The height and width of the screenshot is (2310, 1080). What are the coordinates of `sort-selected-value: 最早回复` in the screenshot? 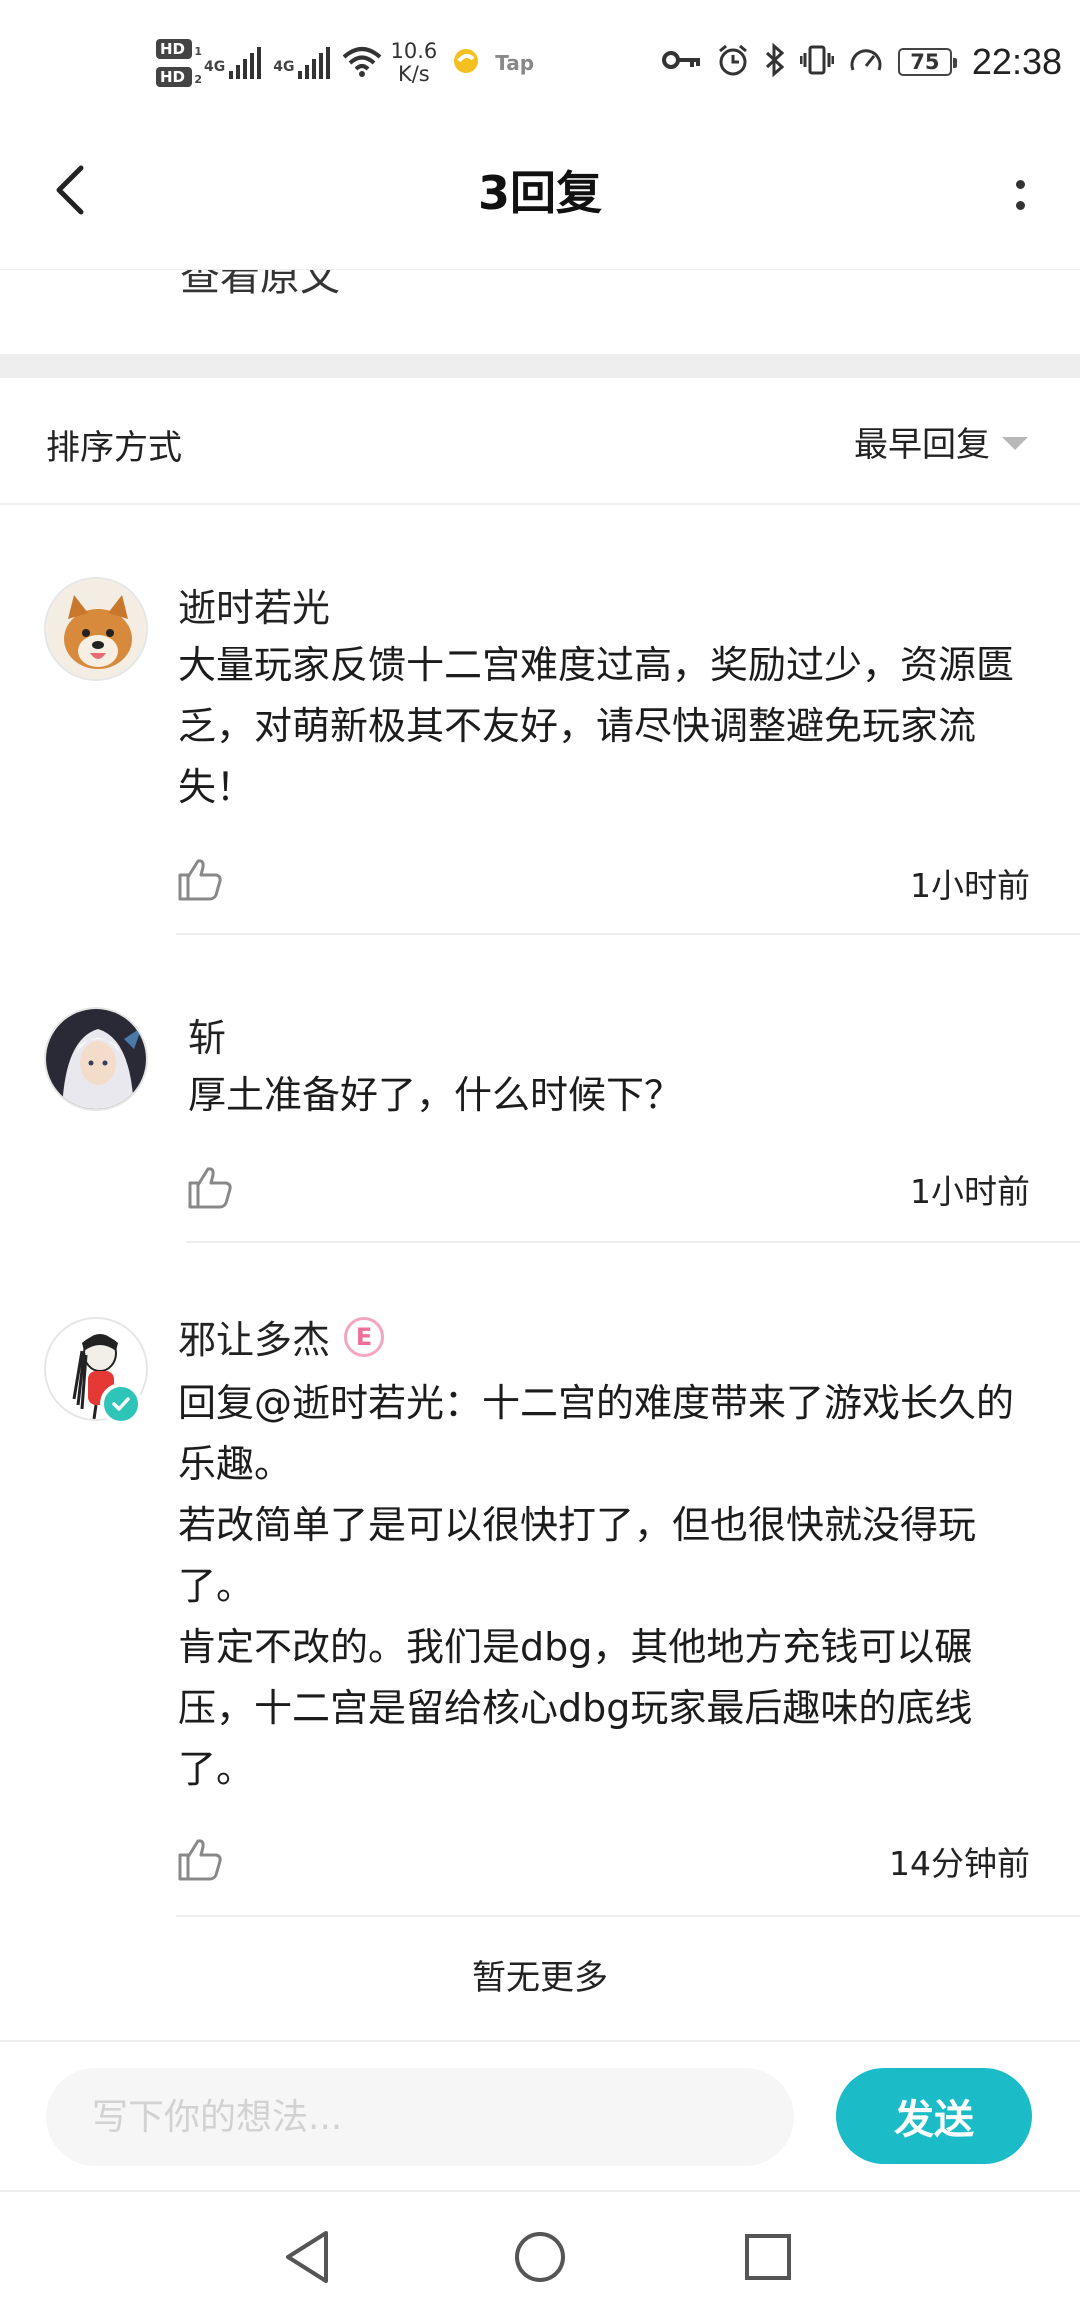 It's located at (922, 444).